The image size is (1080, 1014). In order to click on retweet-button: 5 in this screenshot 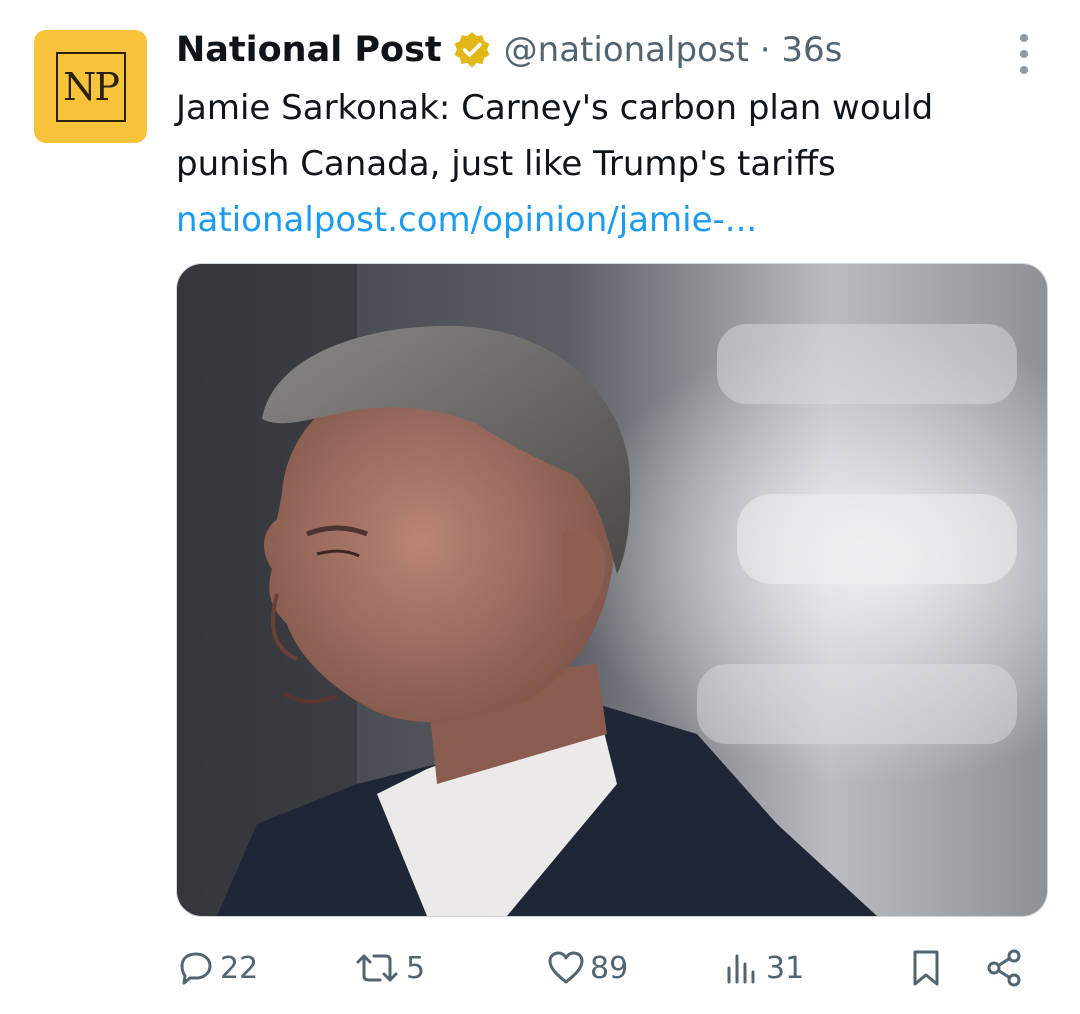, I will do `click(388, 968)`.